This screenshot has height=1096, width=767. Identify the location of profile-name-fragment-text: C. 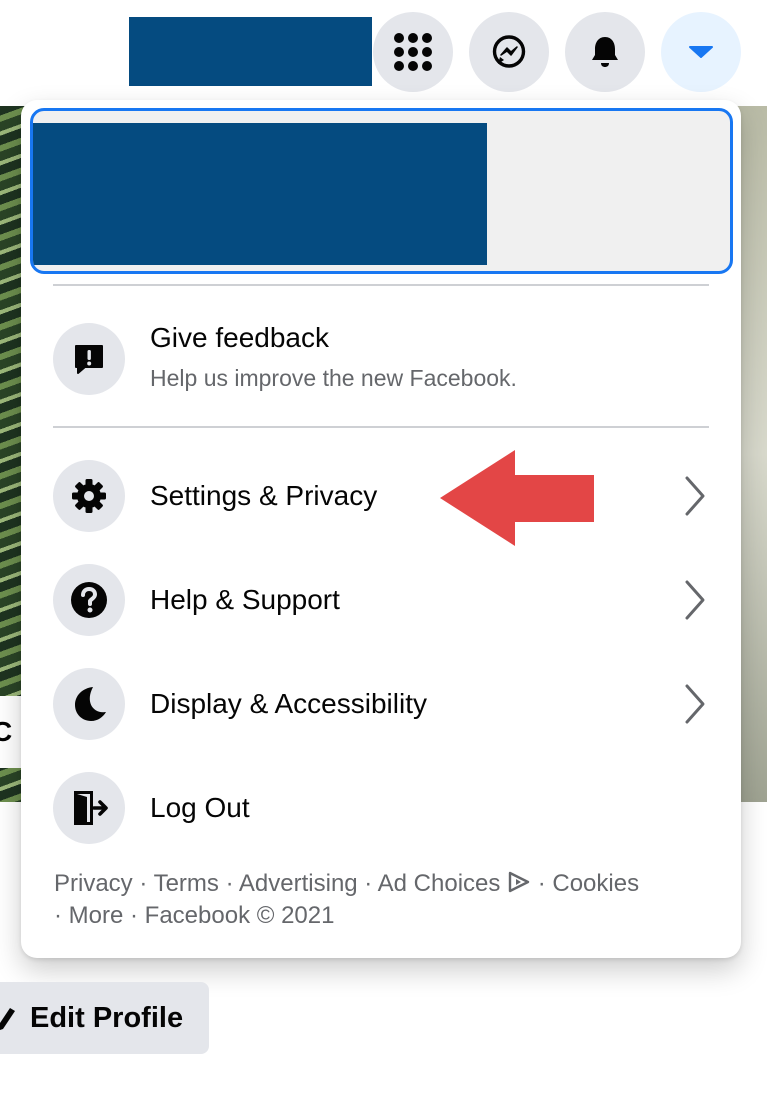
(6, 731).